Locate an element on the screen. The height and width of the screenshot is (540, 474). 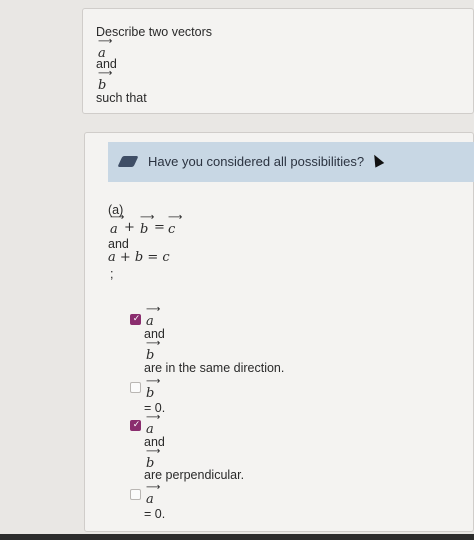
semicolon: ; is located at coordinates (112, 274).